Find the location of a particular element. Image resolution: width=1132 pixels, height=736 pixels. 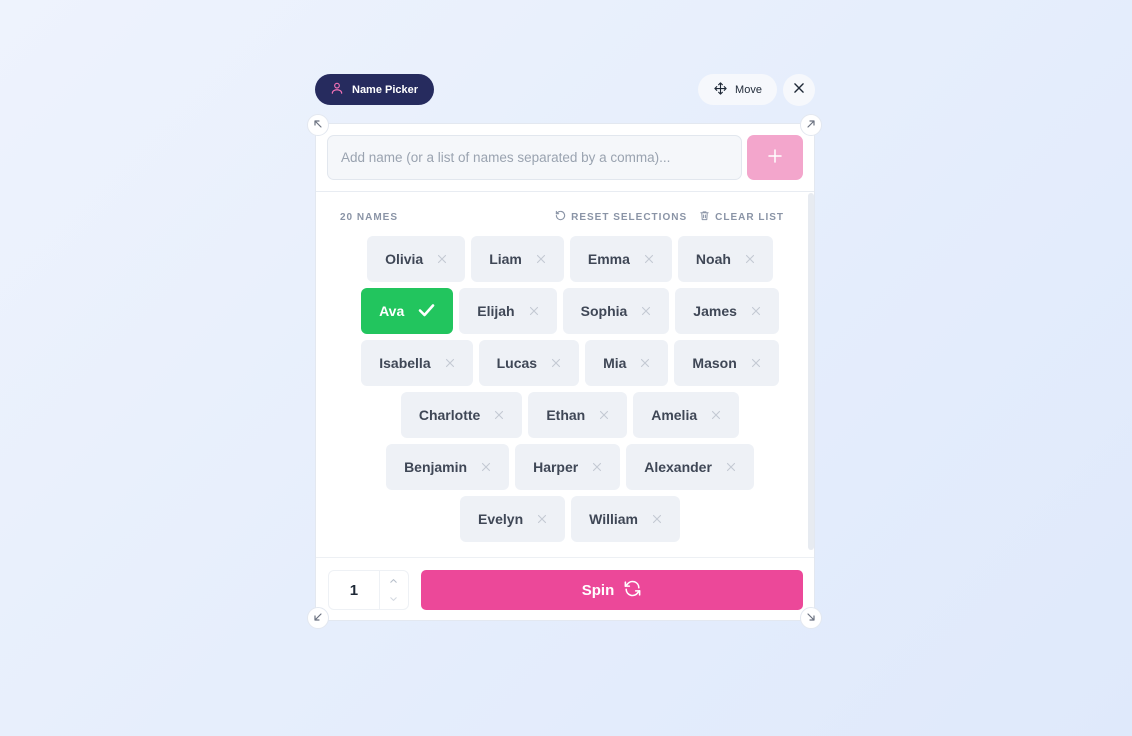

spin-button: Spin is located at coordinates (612, 590).